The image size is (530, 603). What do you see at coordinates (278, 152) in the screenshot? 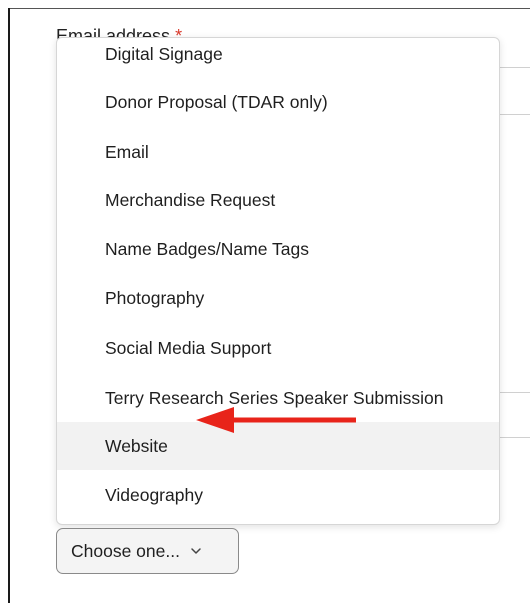
I see `dropdown-option-email: Email` at bounding box center [278, 152].